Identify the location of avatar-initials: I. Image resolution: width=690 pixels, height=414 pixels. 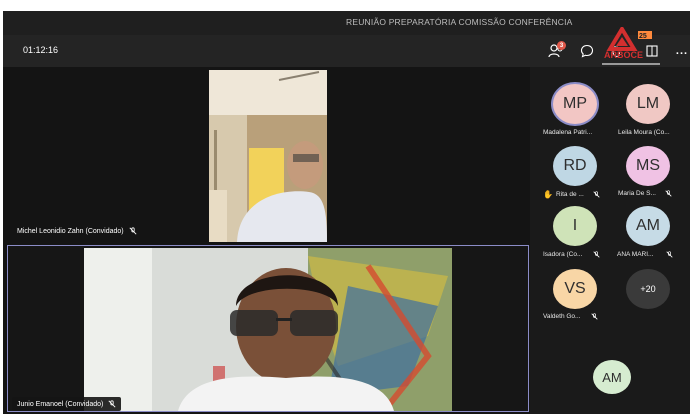
(575, 225).